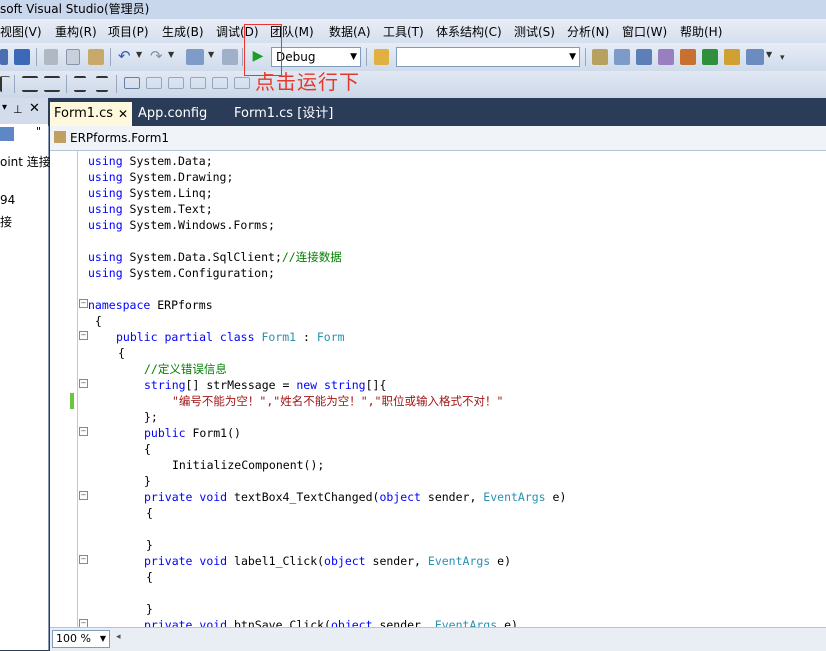 Image resolution: width=826 pixels, height=651 pixels. Describe the element at coordinates (151, 417) in the screenshot. I see `code-line: };` at that location.